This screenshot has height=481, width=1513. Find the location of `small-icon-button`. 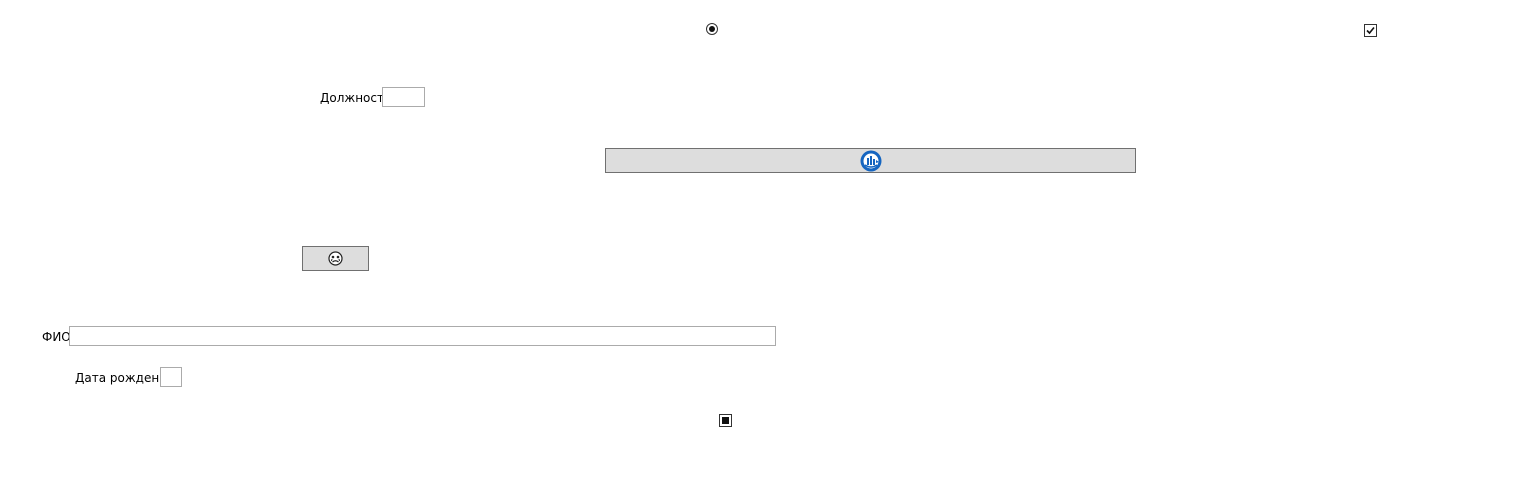

small-icon-button is located at coordinates (335, 258).